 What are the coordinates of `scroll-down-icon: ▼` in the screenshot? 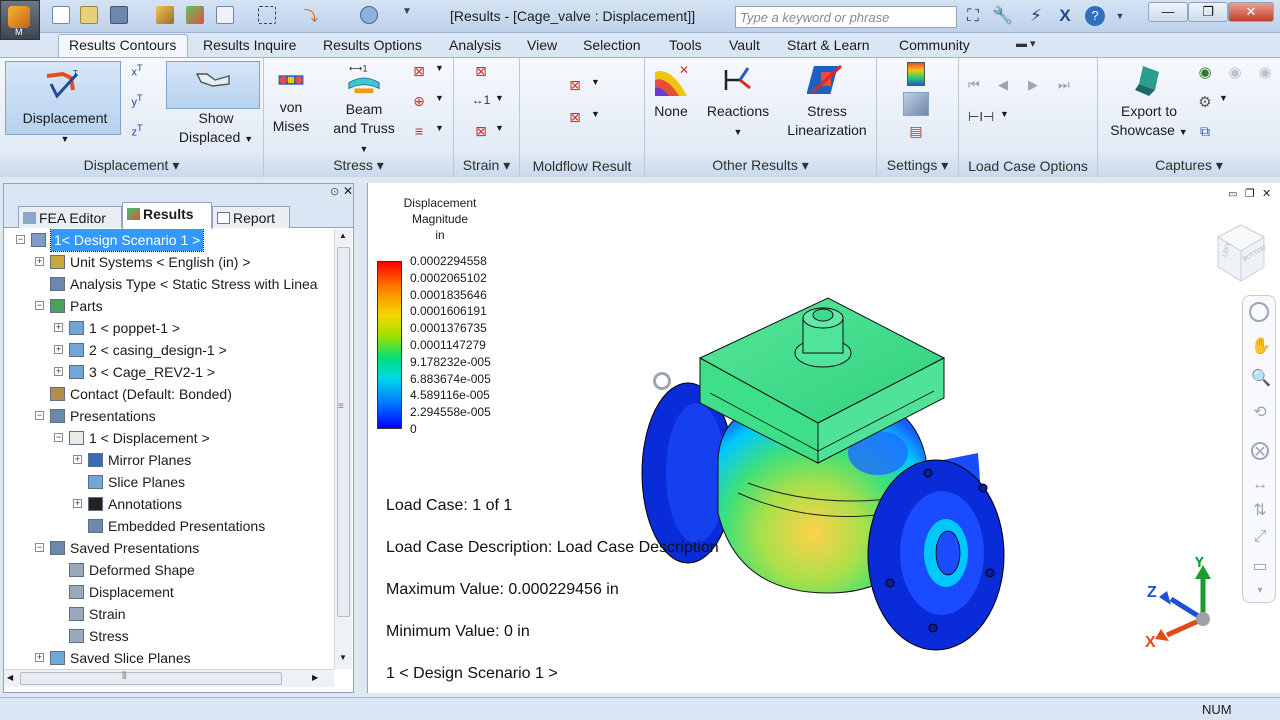 It's located at (343, 657).